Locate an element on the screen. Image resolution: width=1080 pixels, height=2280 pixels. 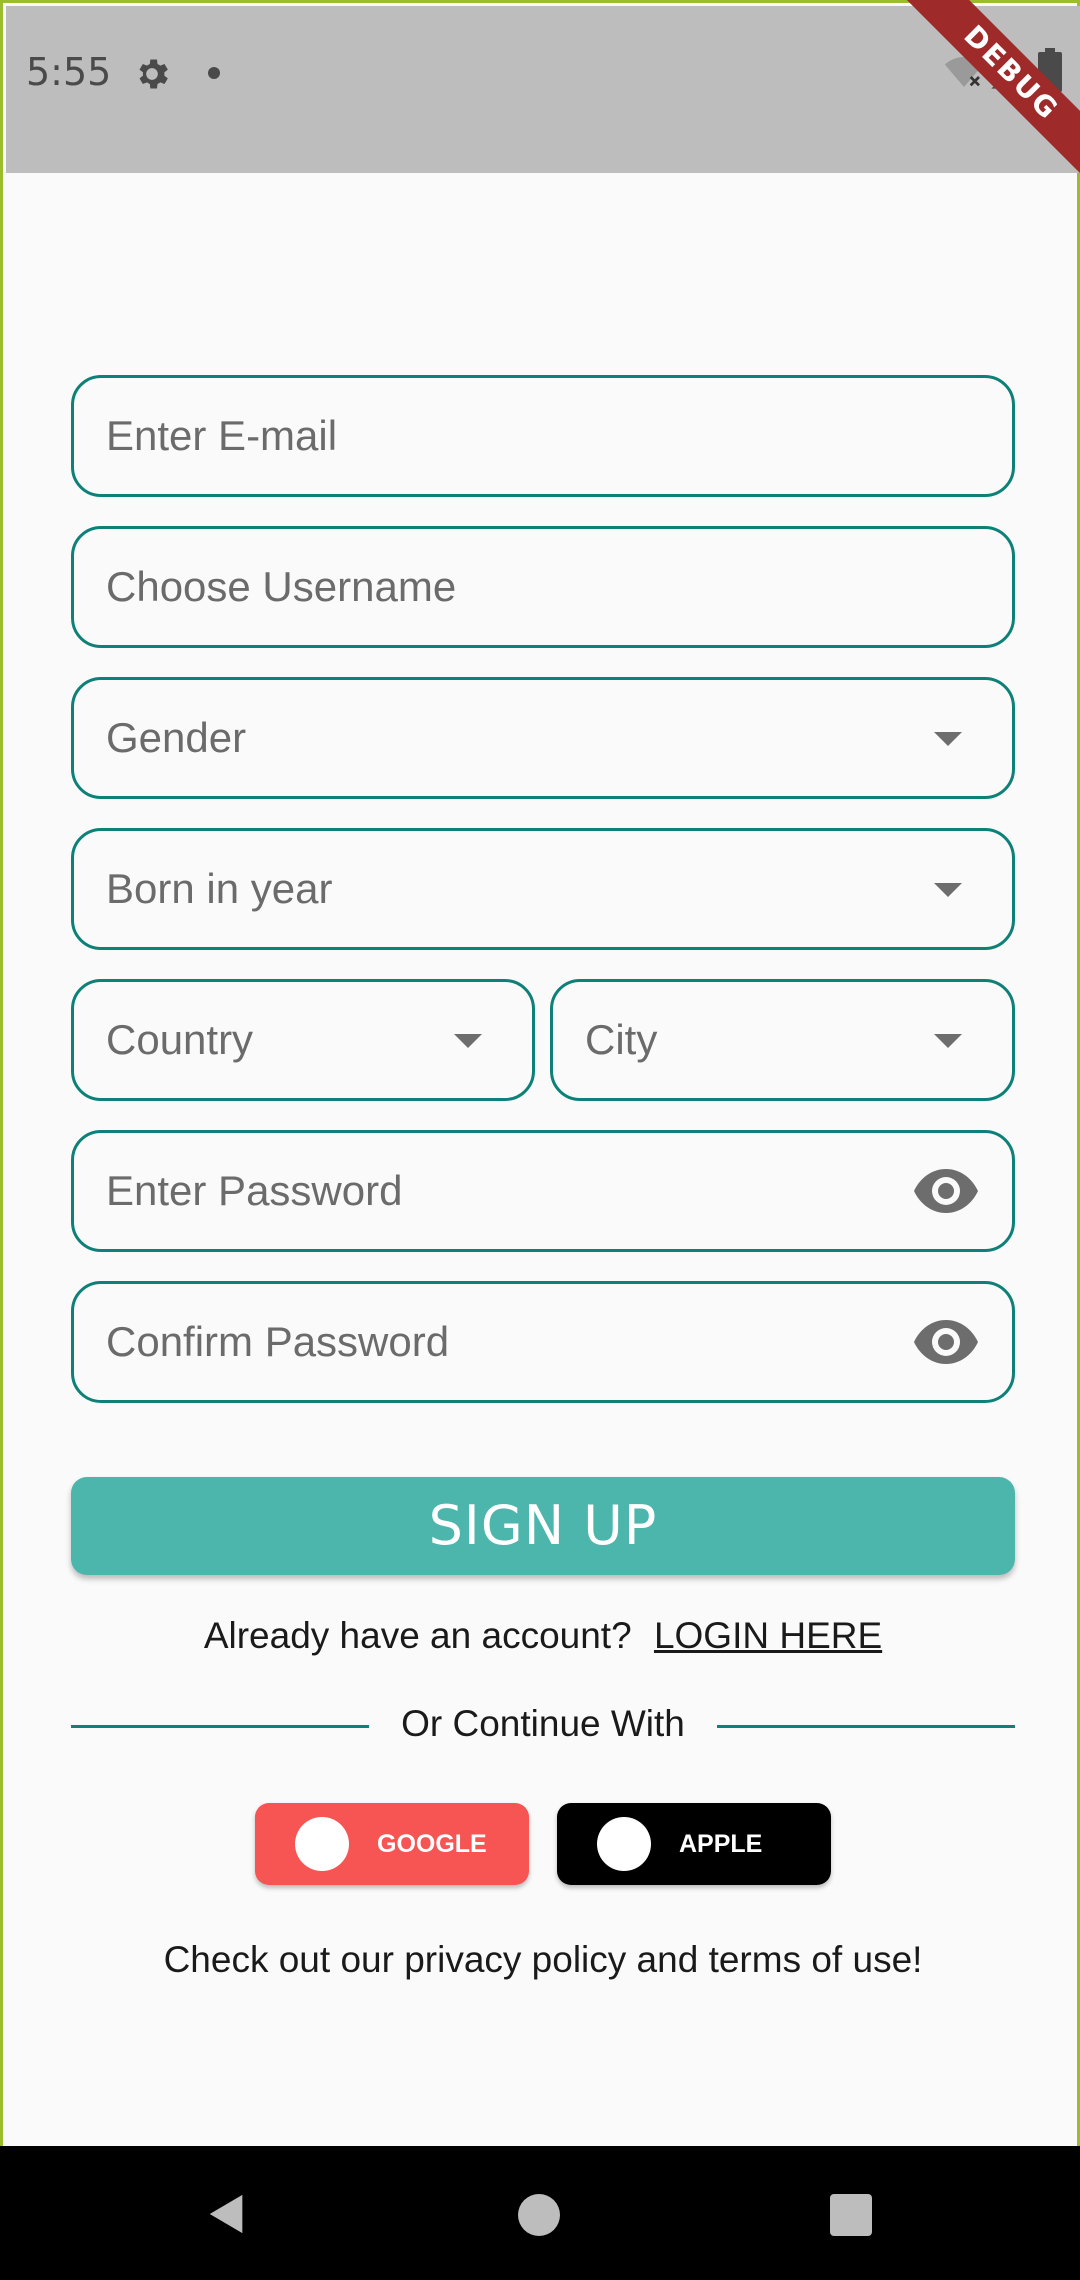
birth-year-placeholder: Born in year is located at coordinates (219, 888).